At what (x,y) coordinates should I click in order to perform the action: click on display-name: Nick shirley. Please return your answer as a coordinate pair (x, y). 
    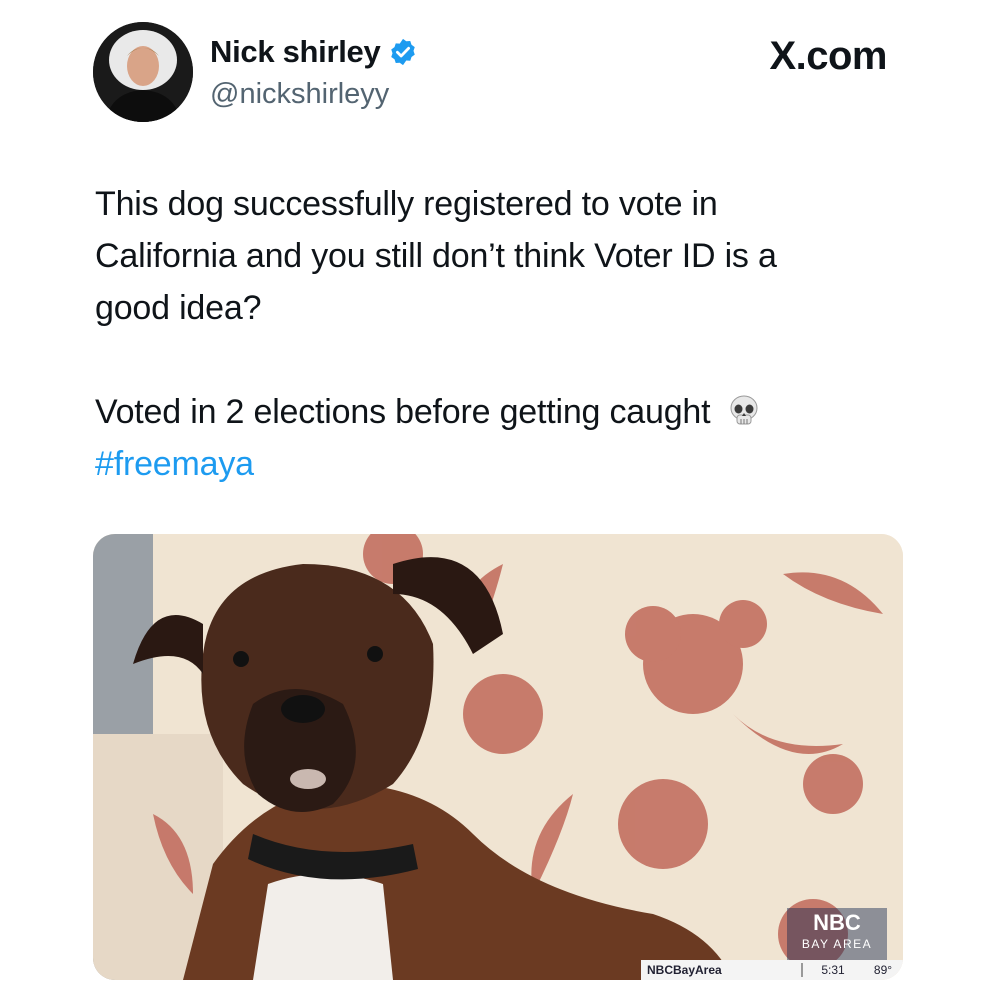
    Looking at the image, I should click on (295, 52).